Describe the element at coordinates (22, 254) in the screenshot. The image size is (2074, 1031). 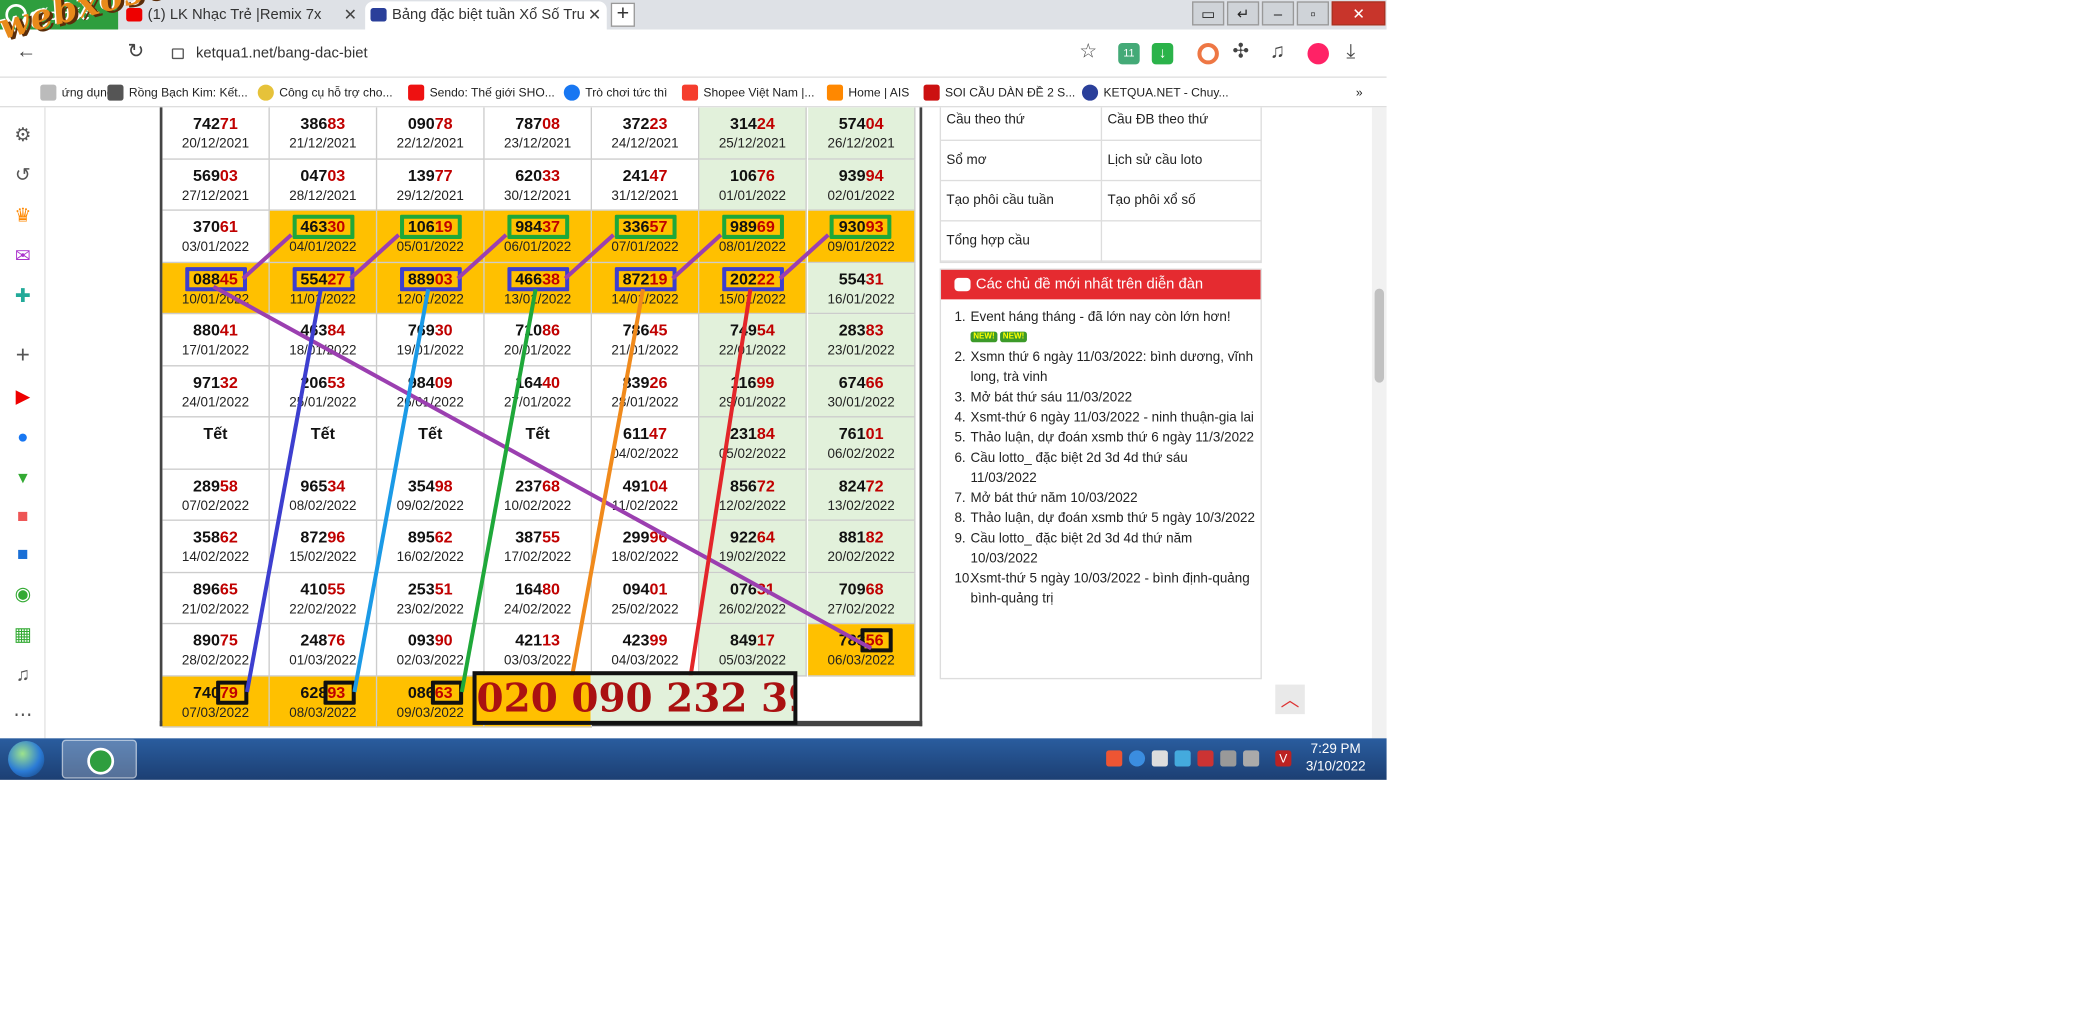
I see `messenger-icon: ✉` at that location.